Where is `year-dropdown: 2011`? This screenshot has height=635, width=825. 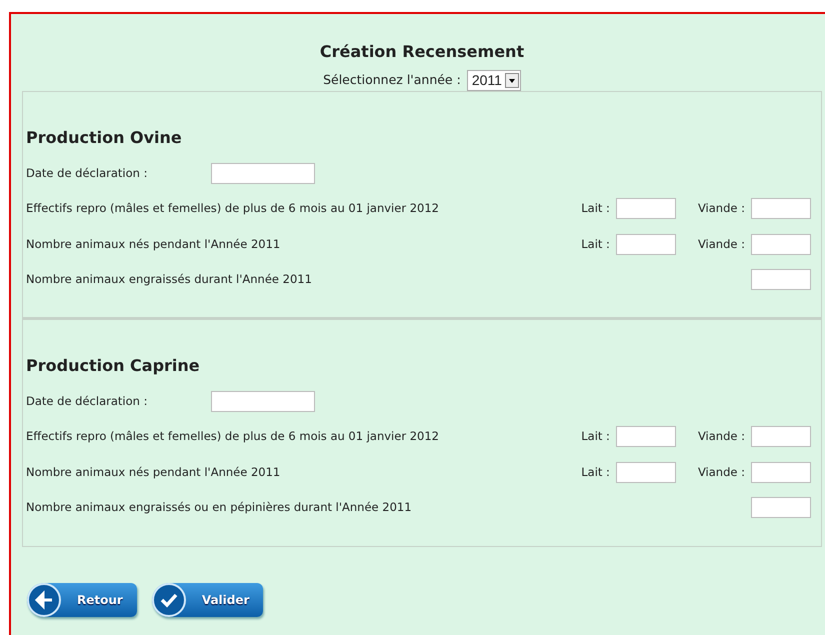
year-dropdown: 2011 is located at coordinates (493, 81).